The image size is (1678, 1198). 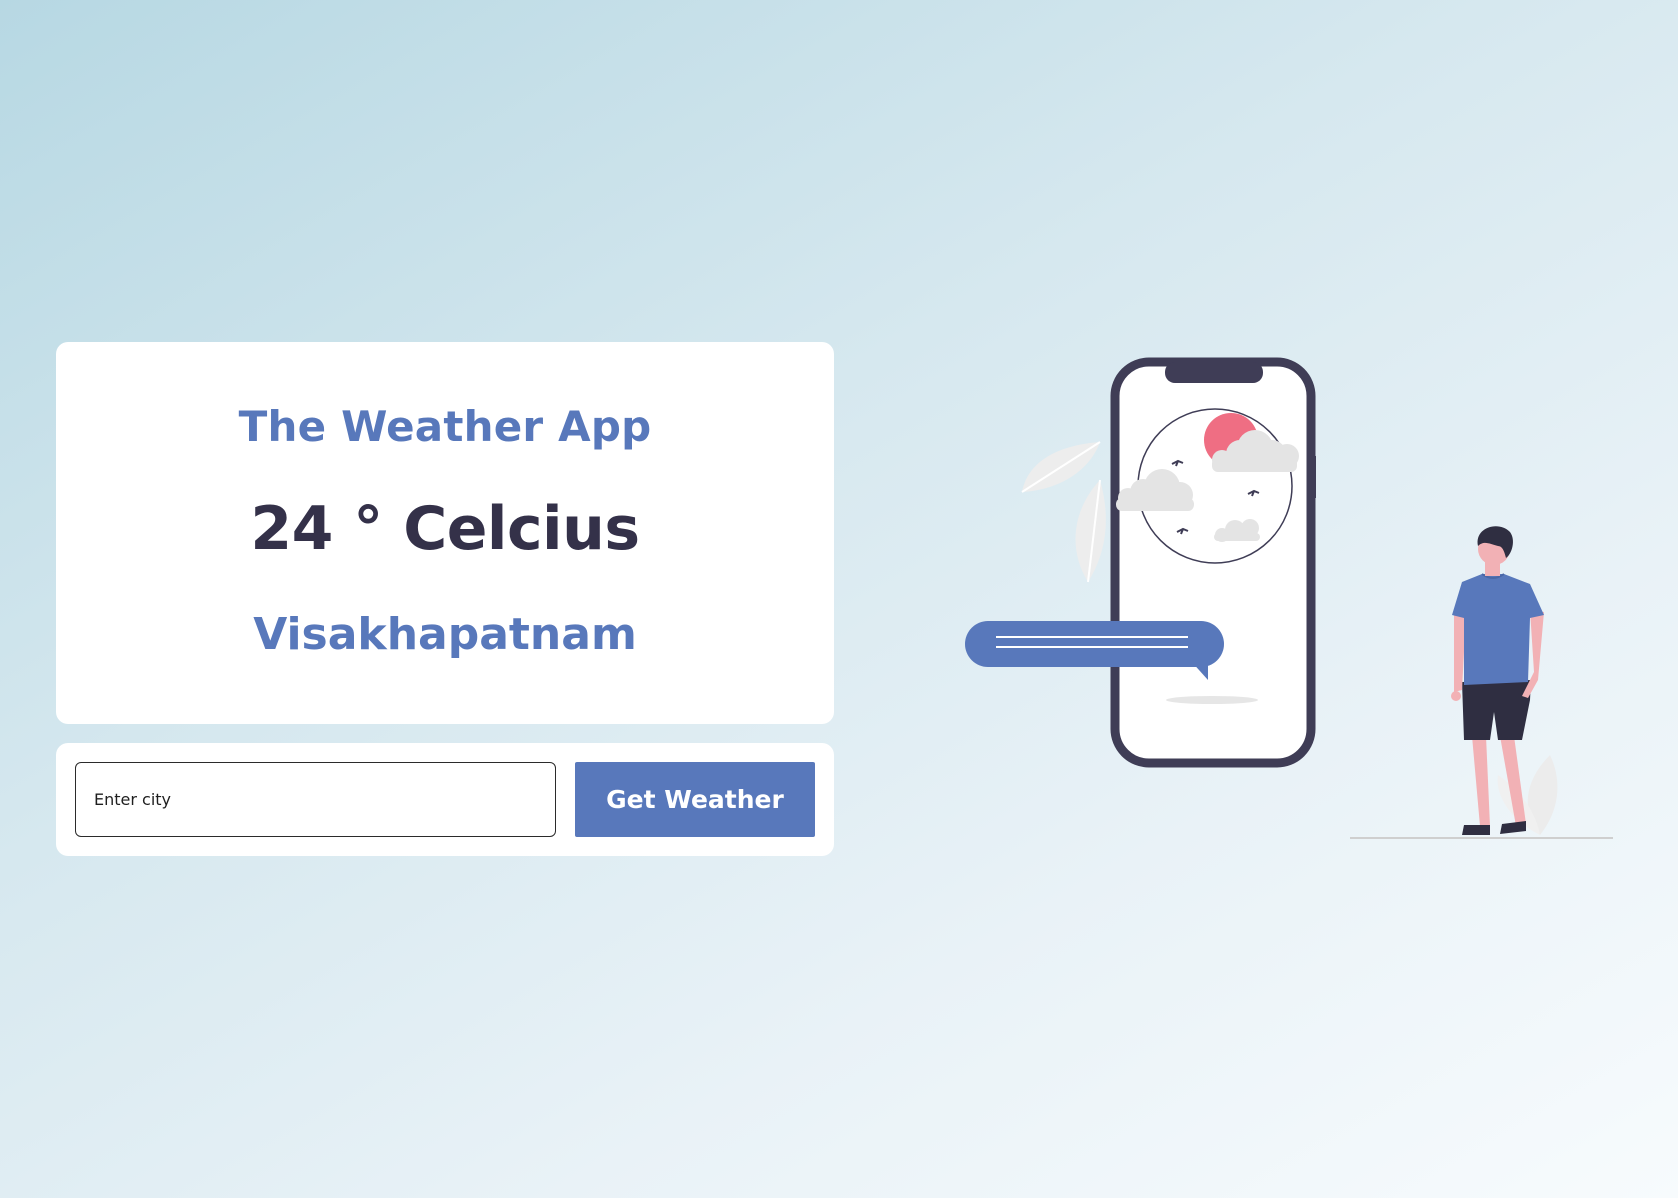 I want to click on leaf-icon, so click(x=1063, y=512).